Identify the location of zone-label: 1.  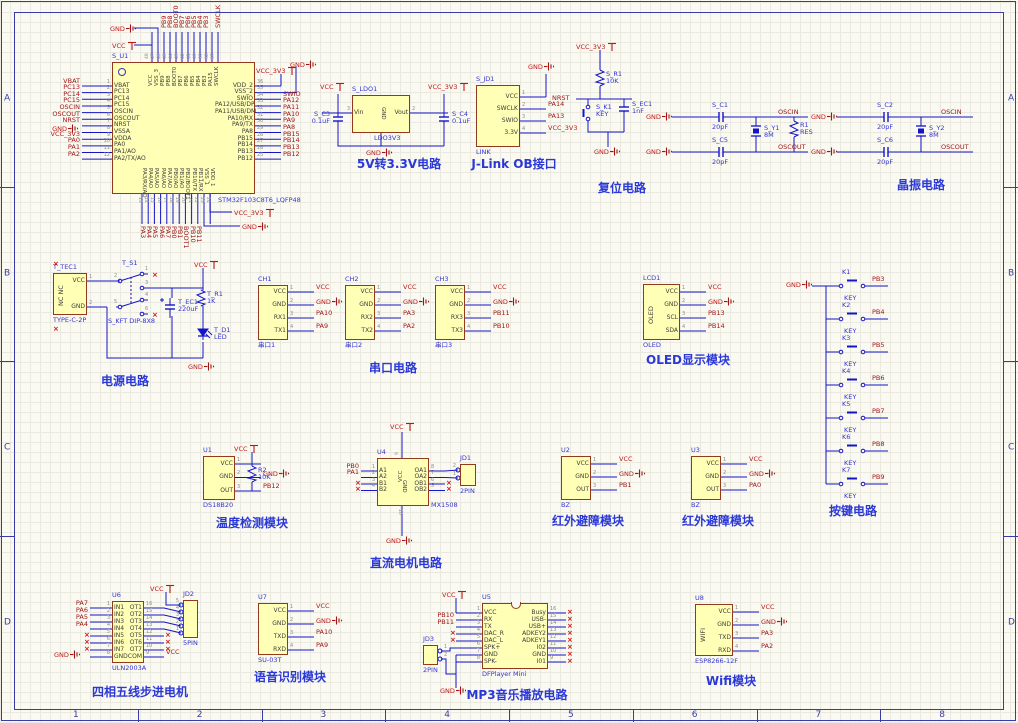
(76, 715).